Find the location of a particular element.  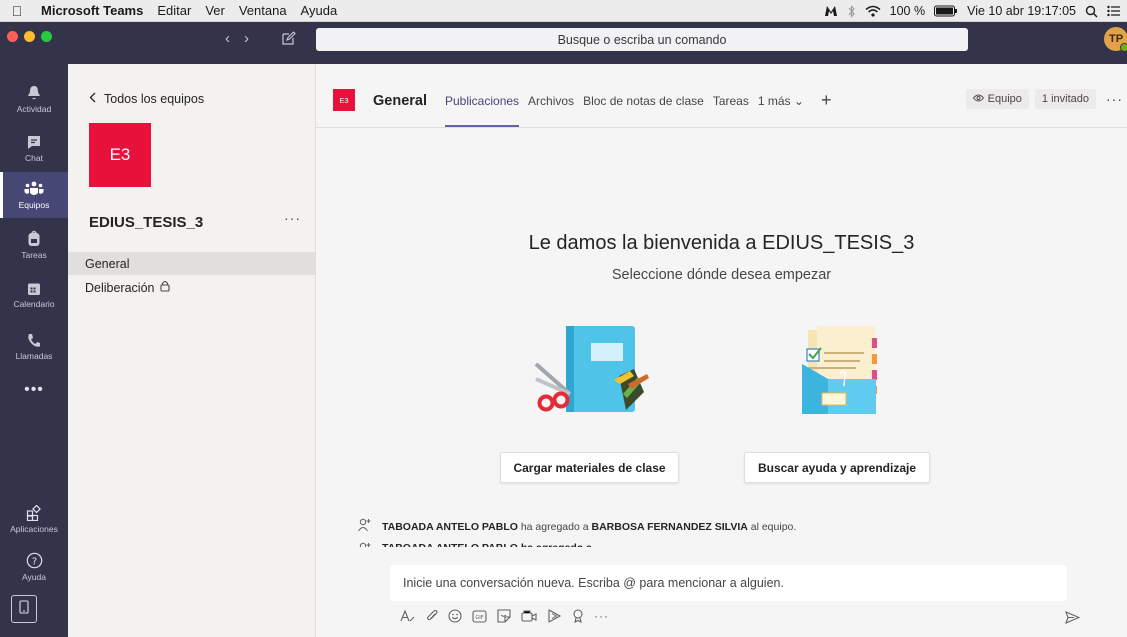

rail-label: Aplicaciones is located at coordinates (34, 528).